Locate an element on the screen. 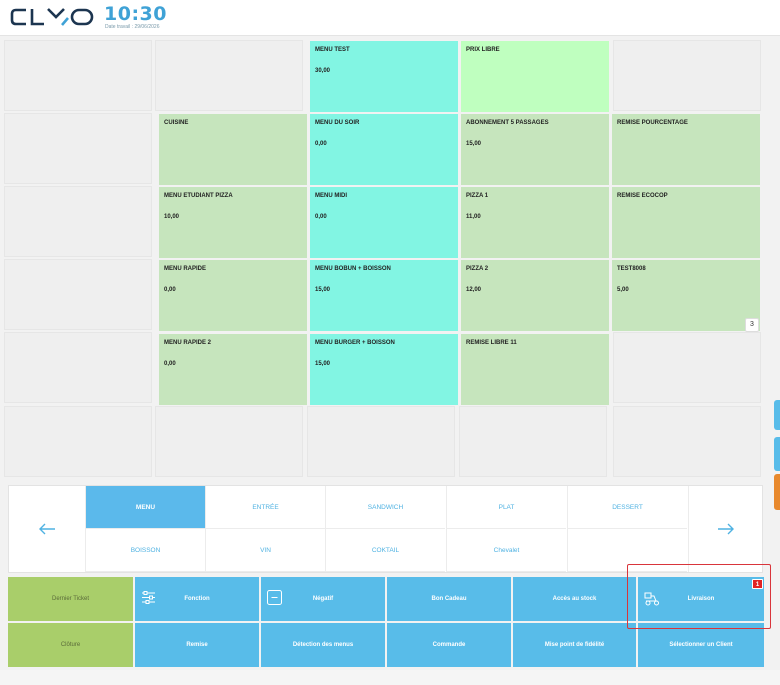  product-price: 12,00 is located at coordinates (474, 290).